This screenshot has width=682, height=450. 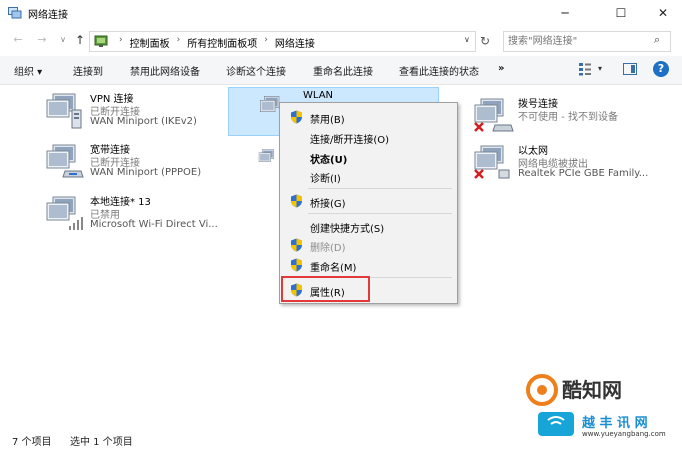 What do you see at coordinates (256, 70) in the screenshot?
I see `diagnose-connection-button: 诊断这个连接` at bounding box center [256, 70].